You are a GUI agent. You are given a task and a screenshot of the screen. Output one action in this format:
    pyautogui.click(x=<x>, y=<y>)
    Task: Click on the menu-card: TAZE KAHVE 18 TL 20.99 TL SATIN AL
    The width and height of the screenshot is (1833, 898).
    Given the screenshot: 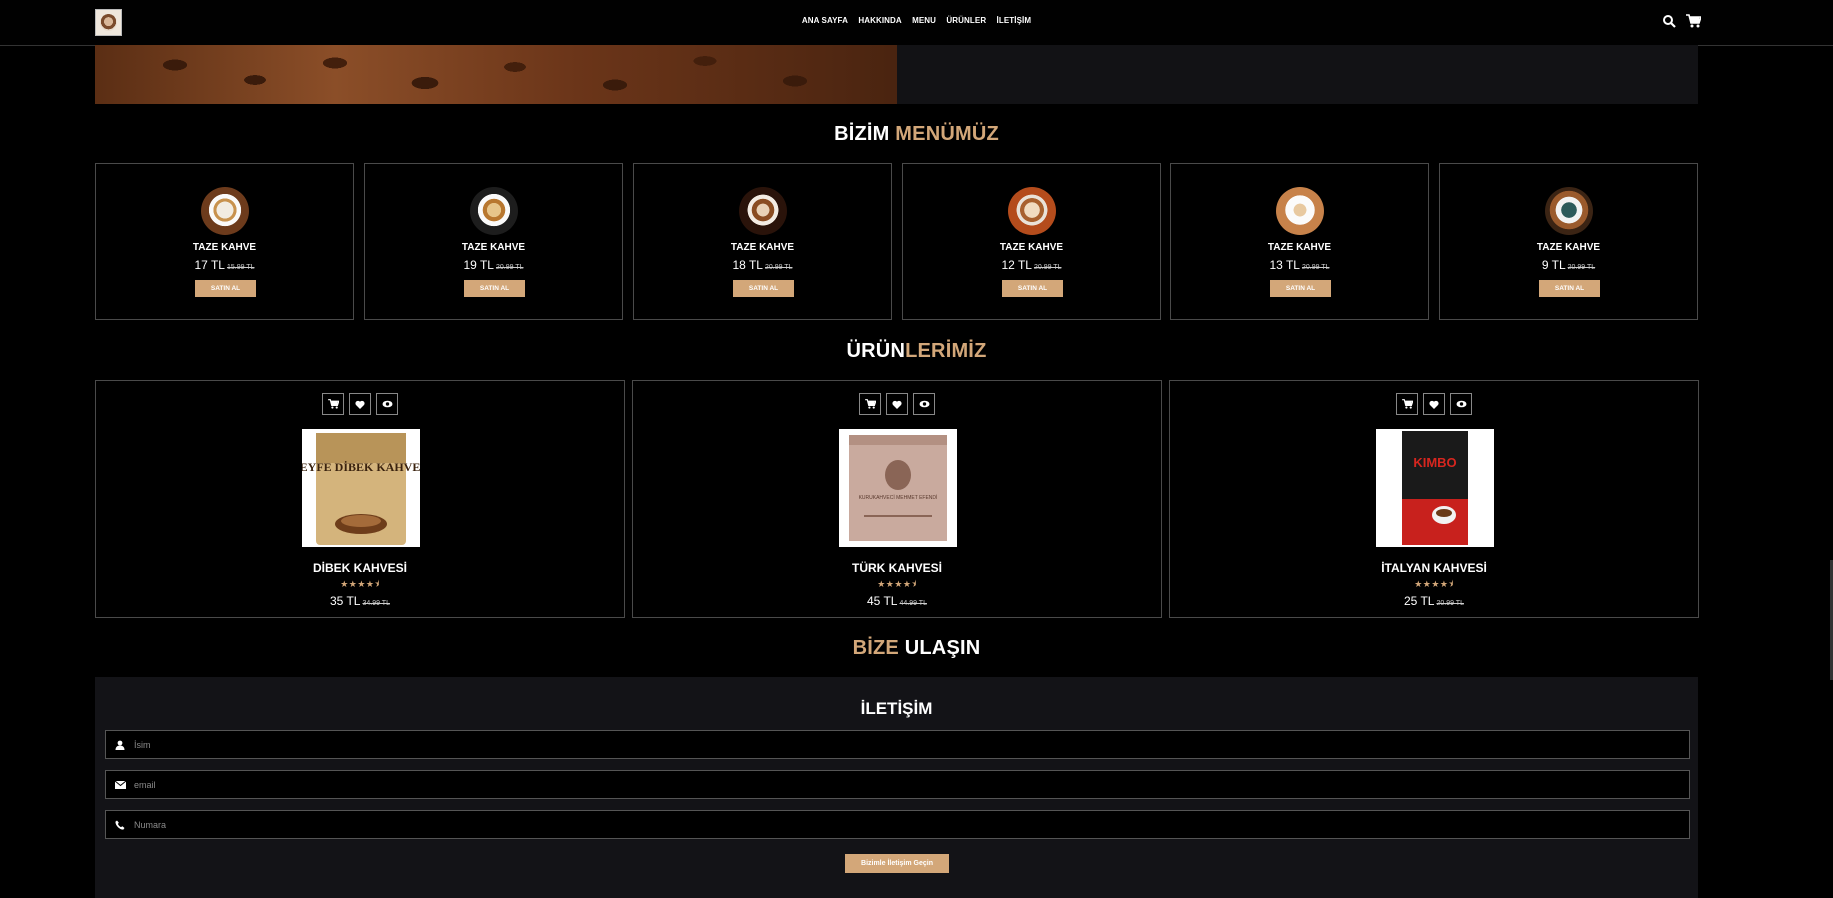 What is the action you would take?
    pyautogui.click(x=762, y=241)
    